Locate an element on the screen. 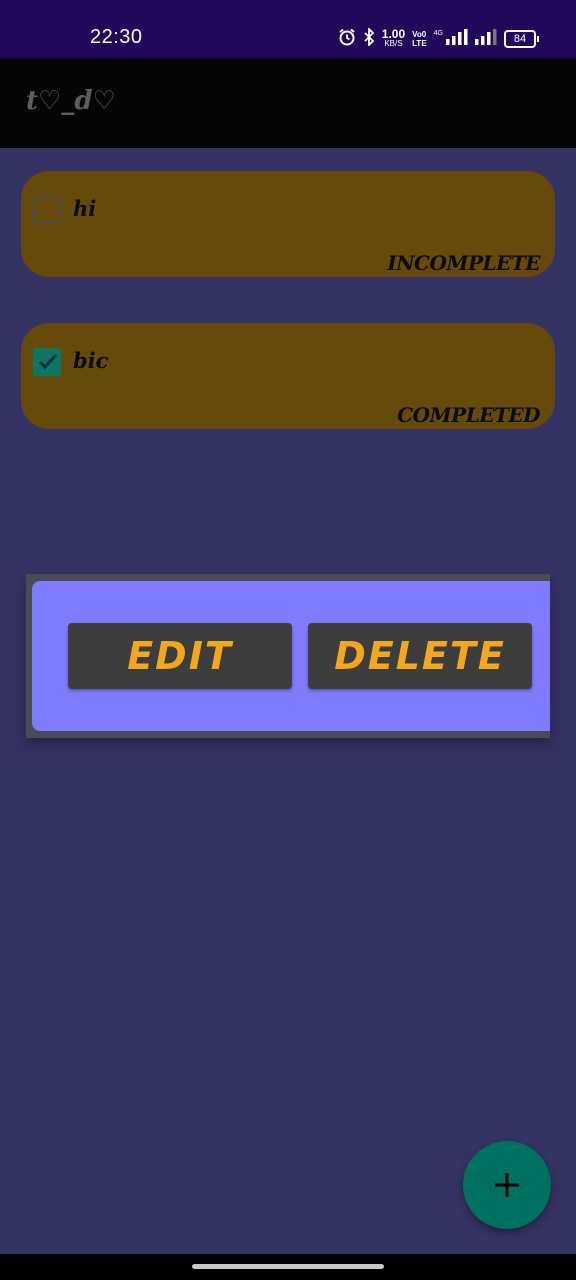 Image resolution: width=576 pixels, height=1280 pixels. home-indicator is located at coordinates (288, 1266).